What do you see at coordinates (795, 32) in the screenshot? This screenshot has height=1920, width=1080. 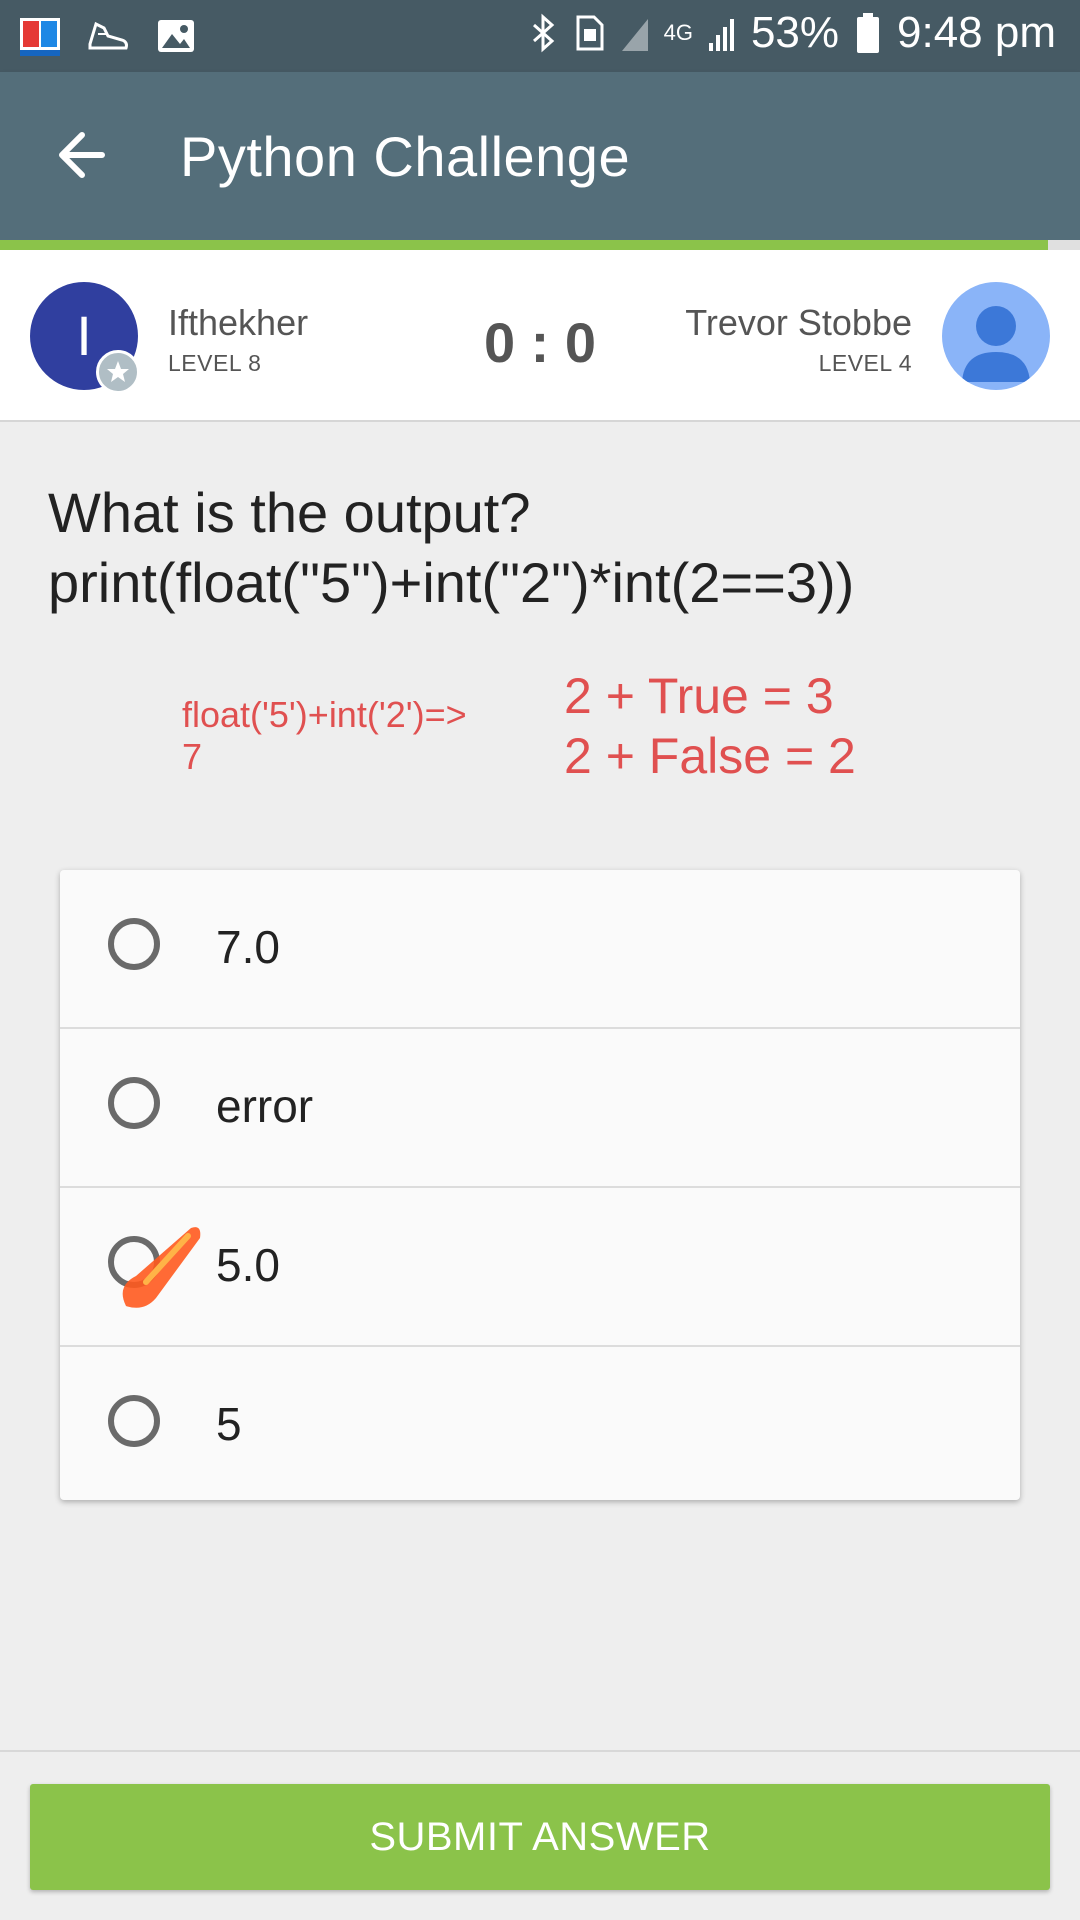 I see `battery-percent: 53%` at bounding box center [795, 32].